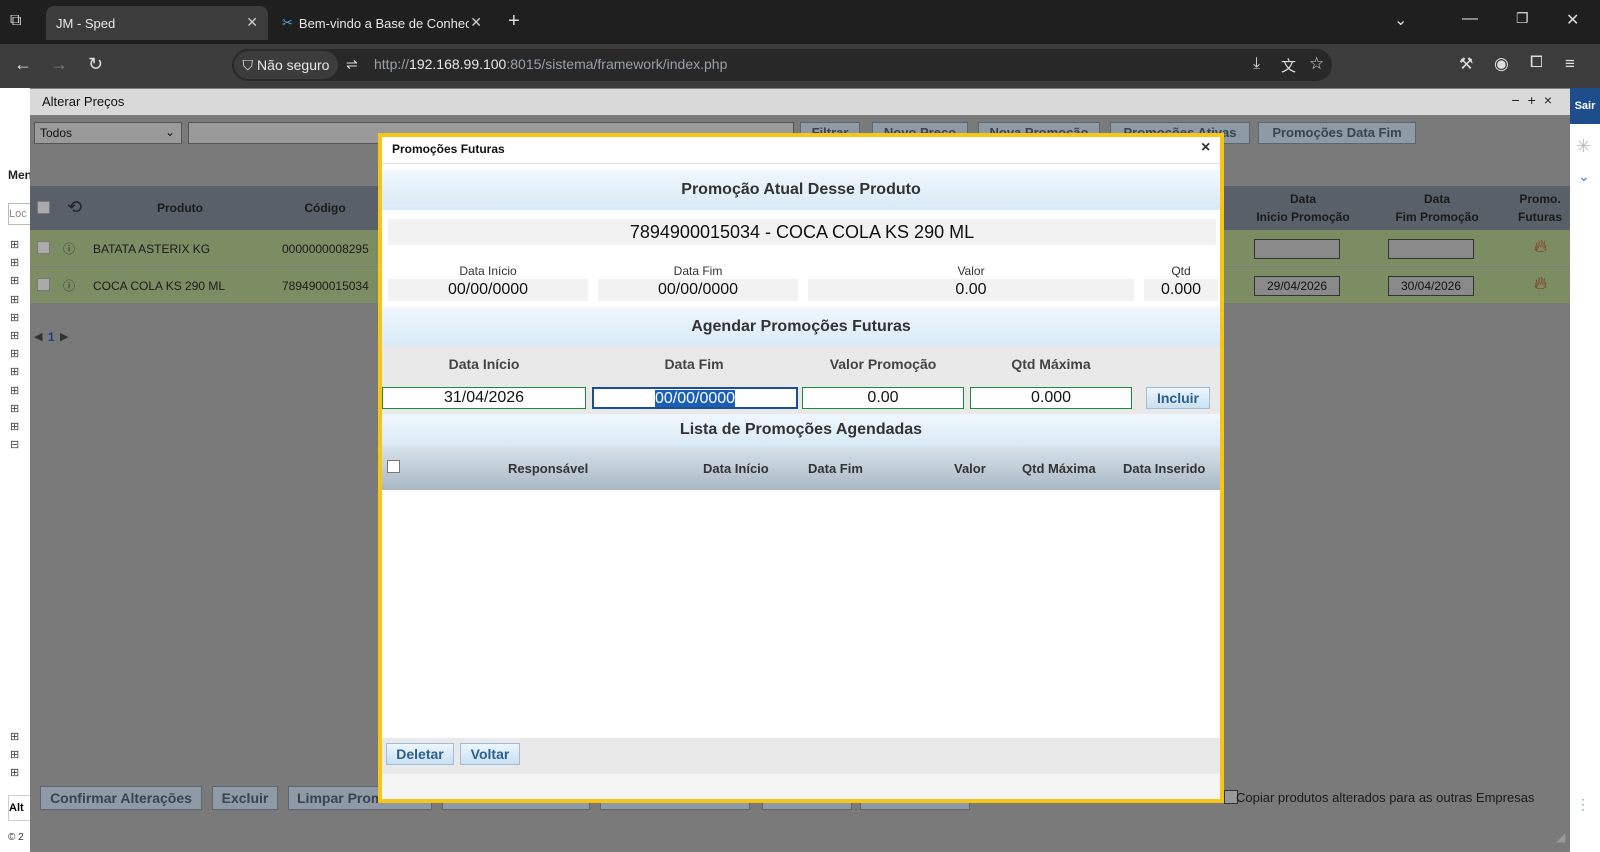 Image resolution: width=1600 pixels, height=852 pixels. I want to click on resize-grip-icon: ◢, so click(1560, 837).